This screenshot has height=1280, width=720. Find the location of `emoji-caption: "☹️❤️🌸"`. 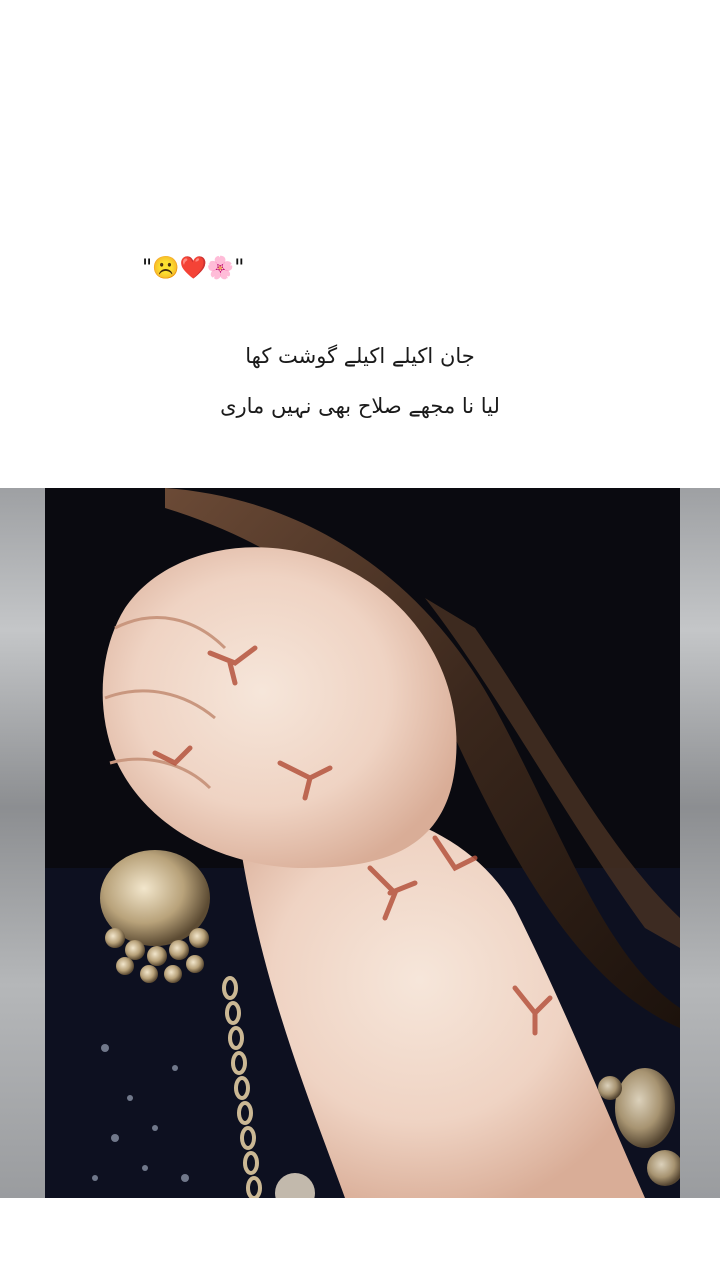

emoji-caption: "☹️❤️🌸" is located at coordinates (193, 268).